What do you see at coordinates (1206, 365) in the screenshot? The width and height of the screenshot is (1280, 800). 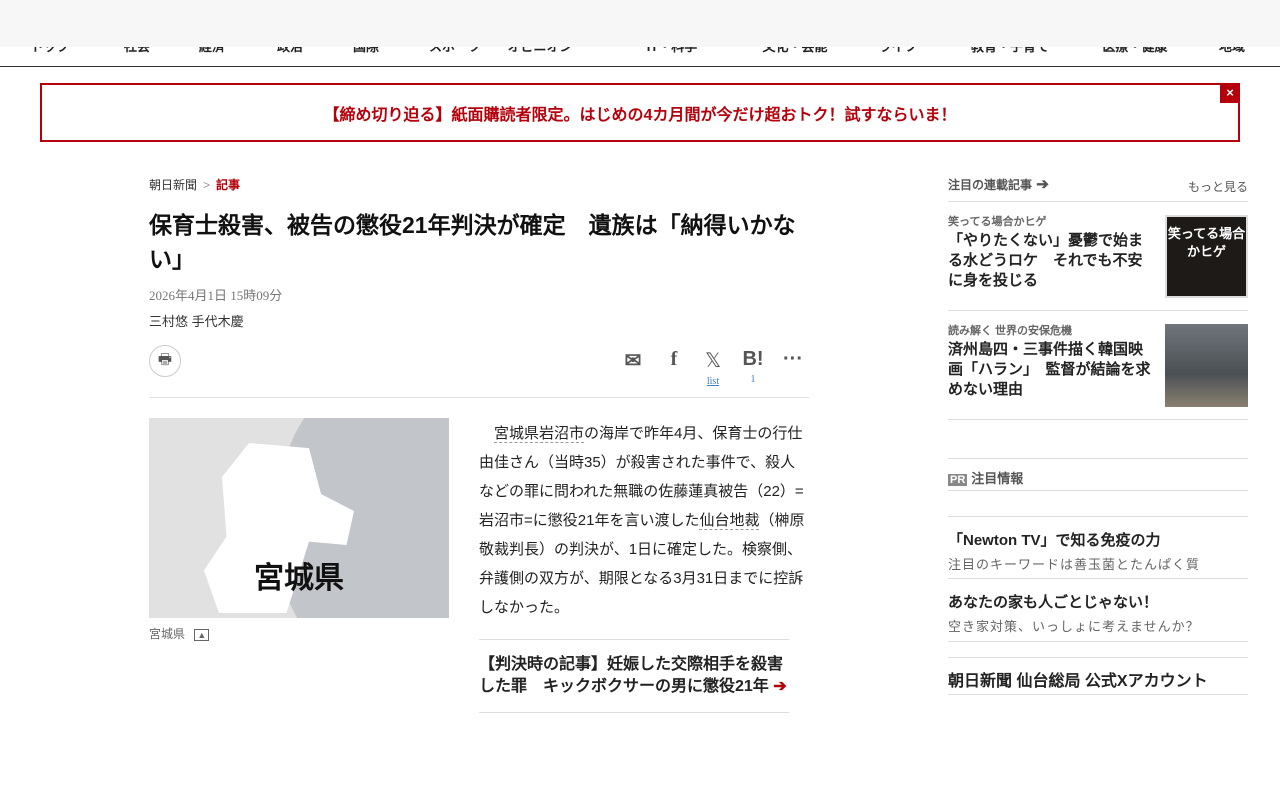 I see `series-thumbnail` at bounding box center [1206, 365].